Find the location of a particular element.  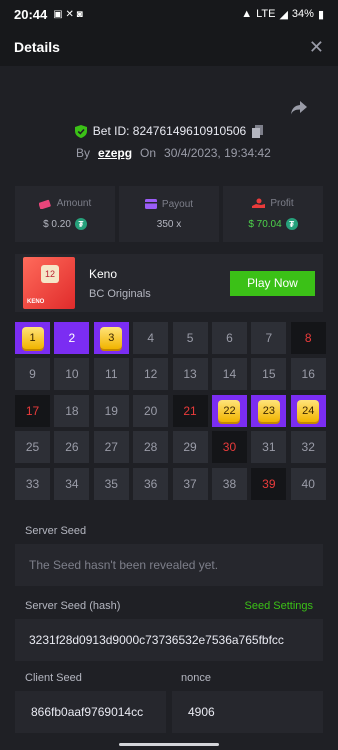

bettor-username: ezepg is located at coordinates (115, 153).